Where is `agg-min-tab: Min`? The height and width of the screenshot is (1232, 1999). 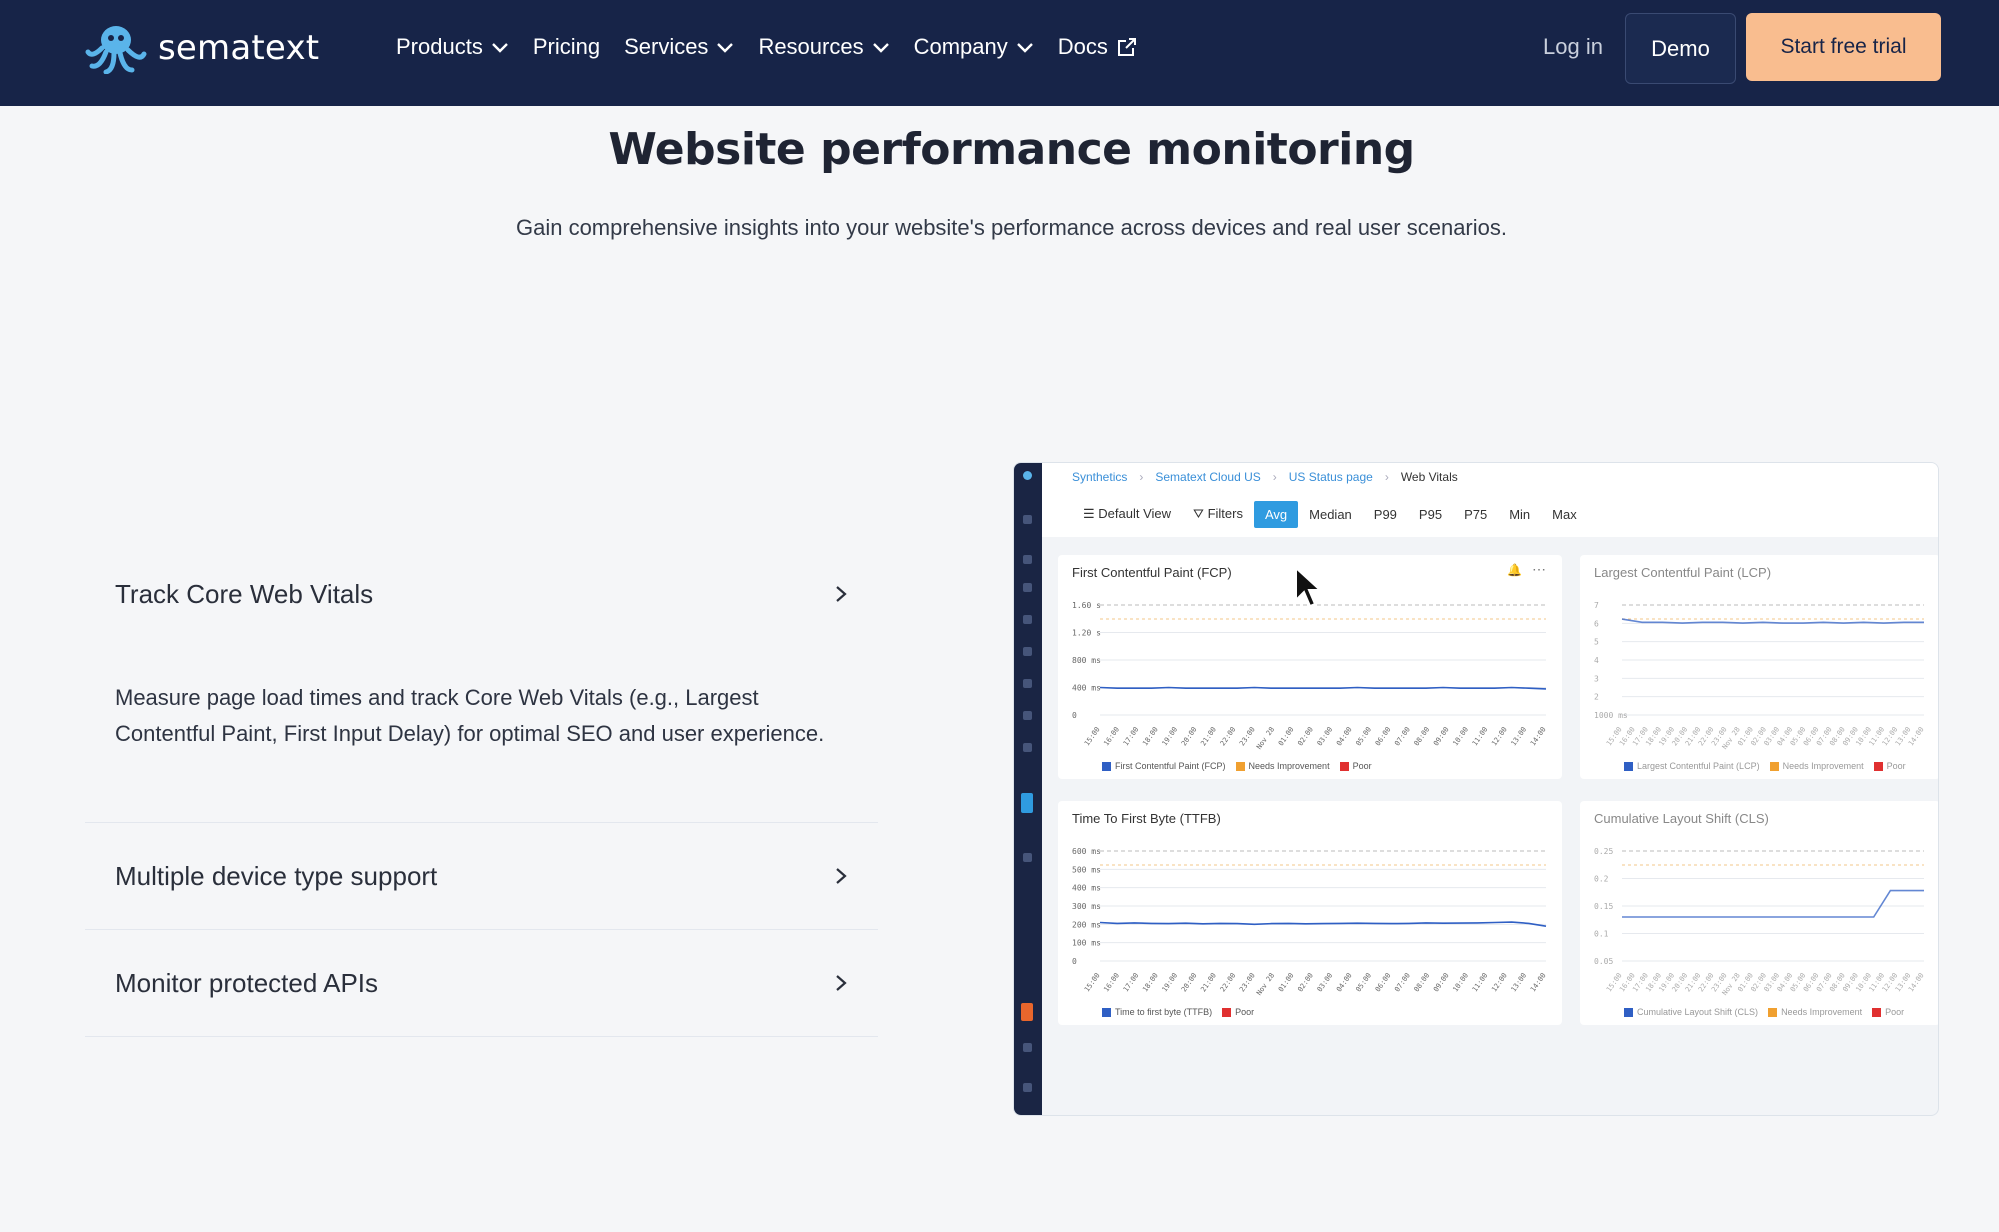 agg-min-tab: Min is located at coordinates (1519, 514).